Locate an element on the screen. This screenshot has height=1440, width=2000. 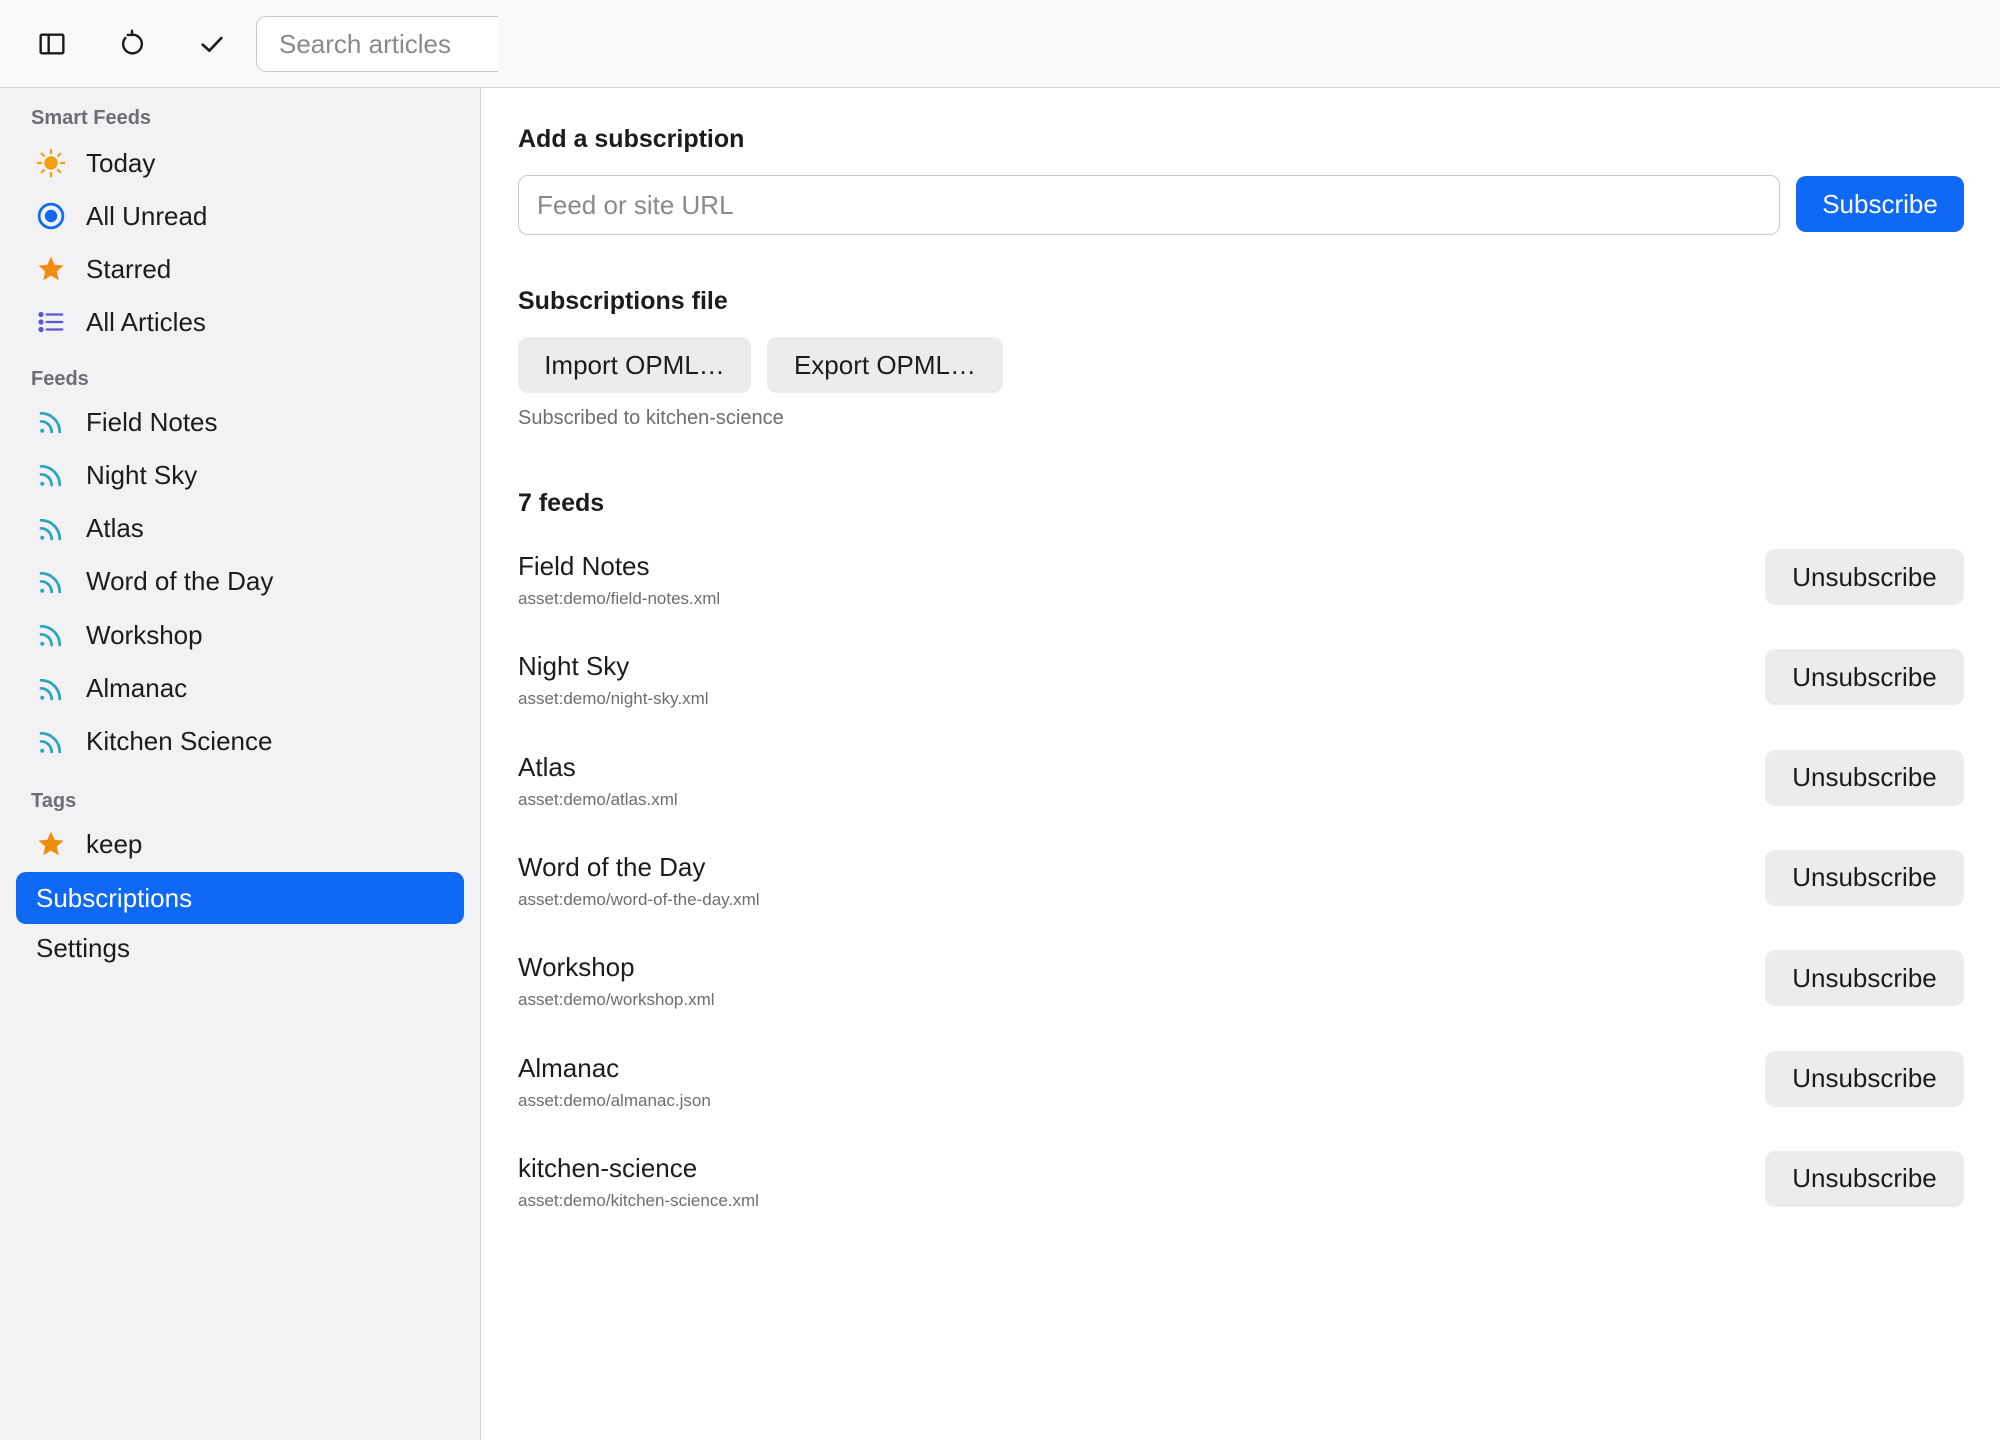
sidebar-item-feed: Kitchen Science is located at coordinates (240, 742).